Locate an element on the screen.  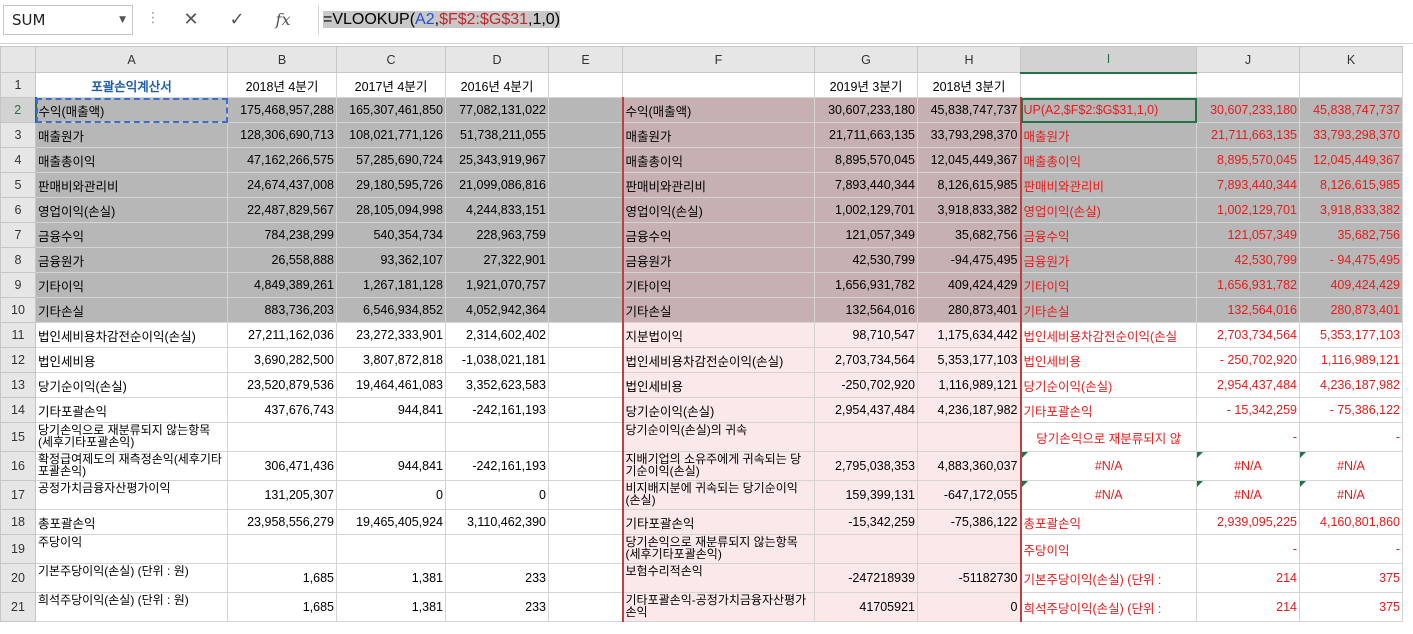
cell-i20: 기본주당이익(손실) (단위 : is located at coordinates (1108, 578).